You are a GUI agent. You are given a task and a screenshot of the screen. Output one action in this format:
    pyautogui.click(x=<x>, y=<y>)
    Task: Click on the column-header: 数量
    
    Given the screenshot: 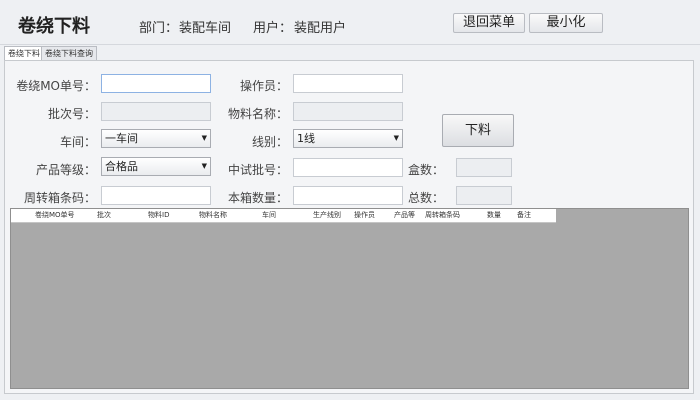 What is the action you would take?
    pyautogui.click(x=494, y=215)
    